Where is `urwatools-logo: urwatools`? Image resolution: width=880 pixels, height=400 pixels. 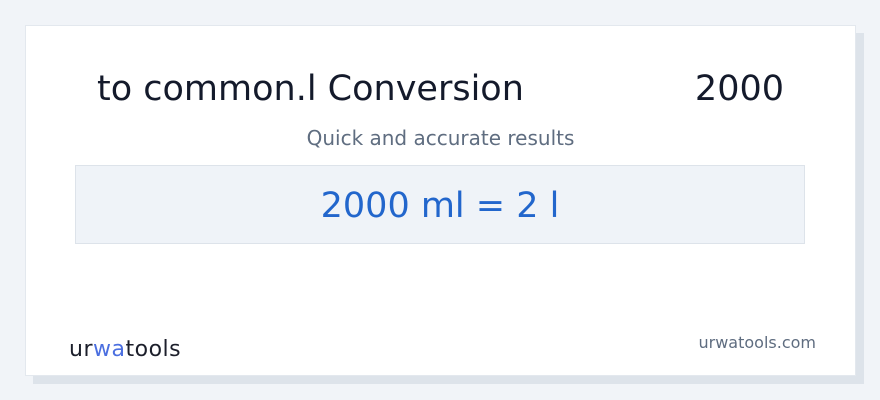 urwatools-logo: urwatools is located at coordinates (125, 350).